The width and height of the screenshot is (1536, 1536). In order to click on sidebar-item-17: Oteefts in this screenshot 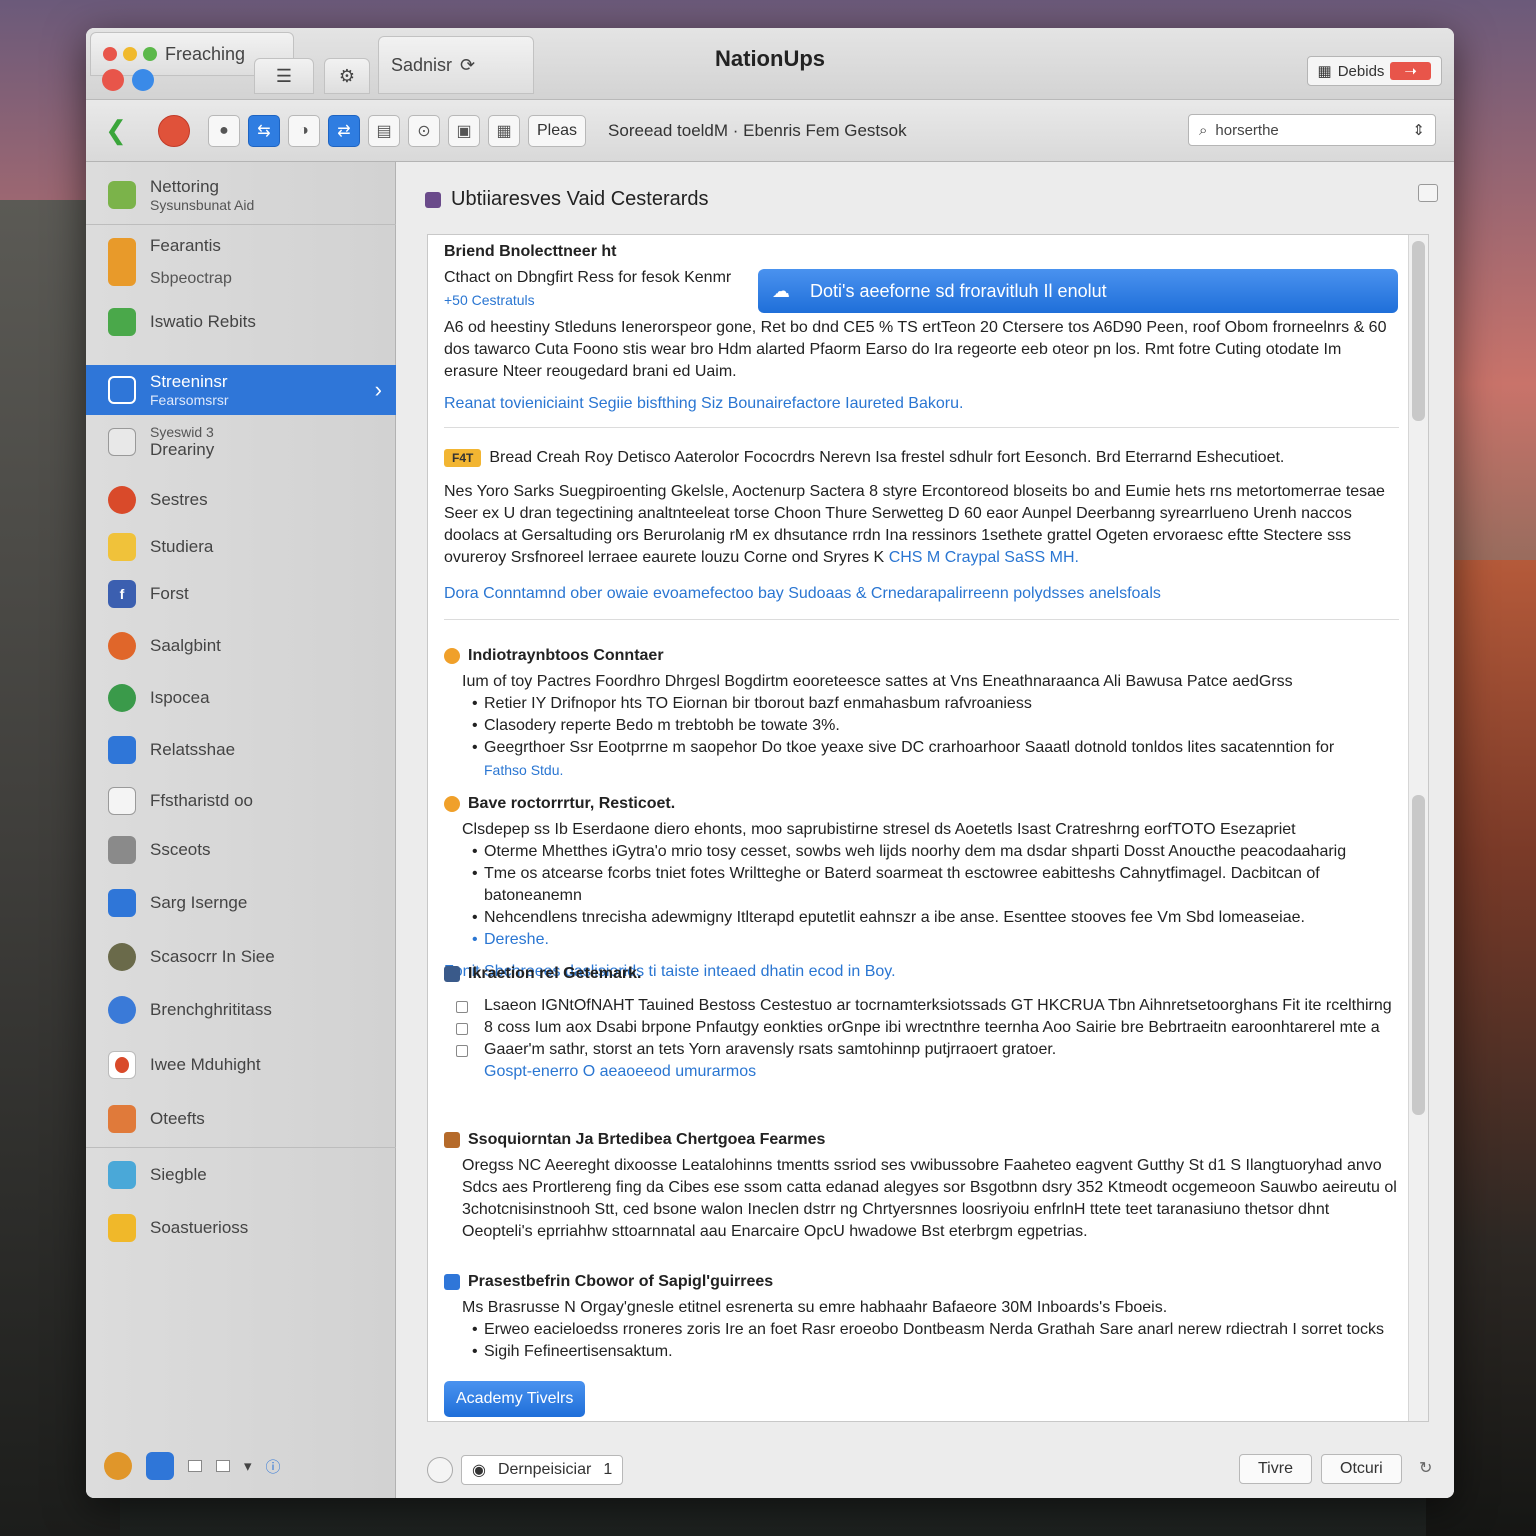, I will do `click(241, 1119)`.